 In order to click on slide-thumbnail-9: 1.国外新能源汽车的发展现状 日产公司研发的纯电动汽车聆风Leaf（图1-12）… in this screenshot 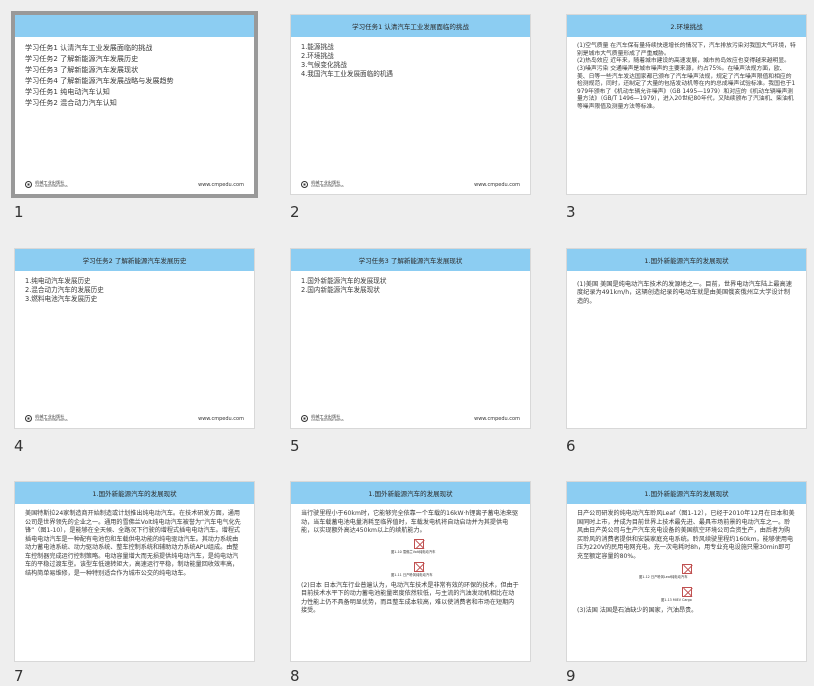, I will do `click(686, 583)`.